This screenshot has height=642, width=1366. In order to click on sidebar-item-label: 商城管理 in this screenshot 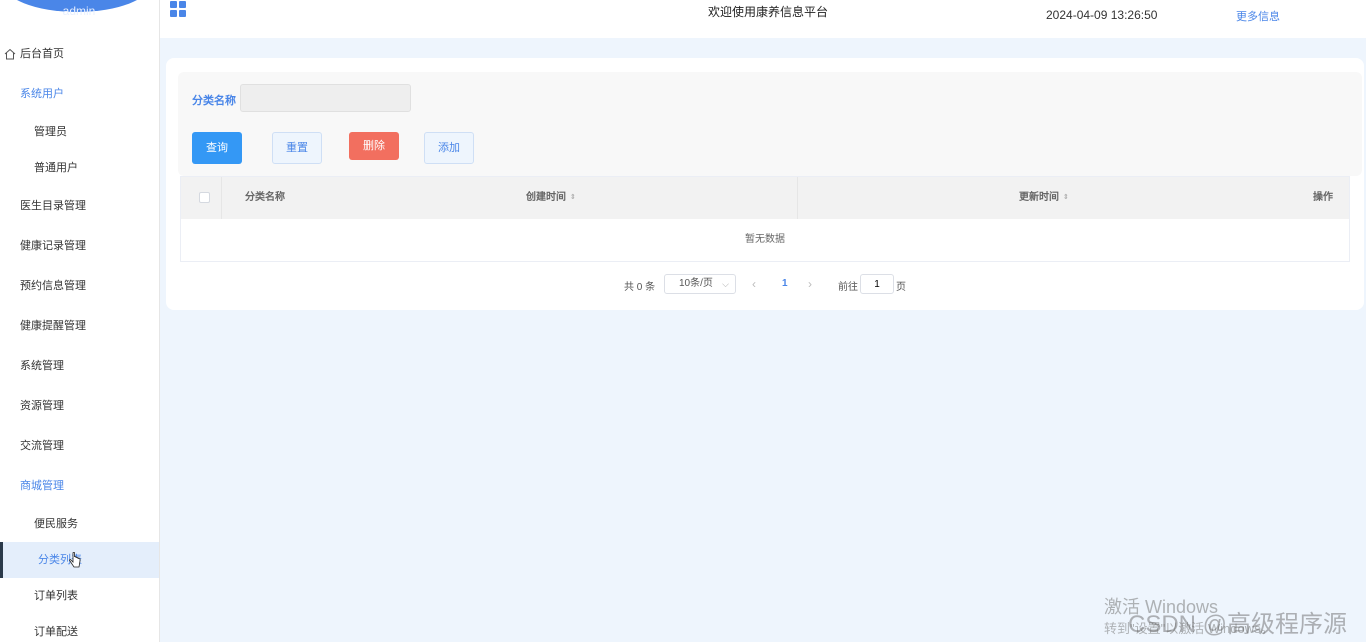, I will do `click(42, 486)`.